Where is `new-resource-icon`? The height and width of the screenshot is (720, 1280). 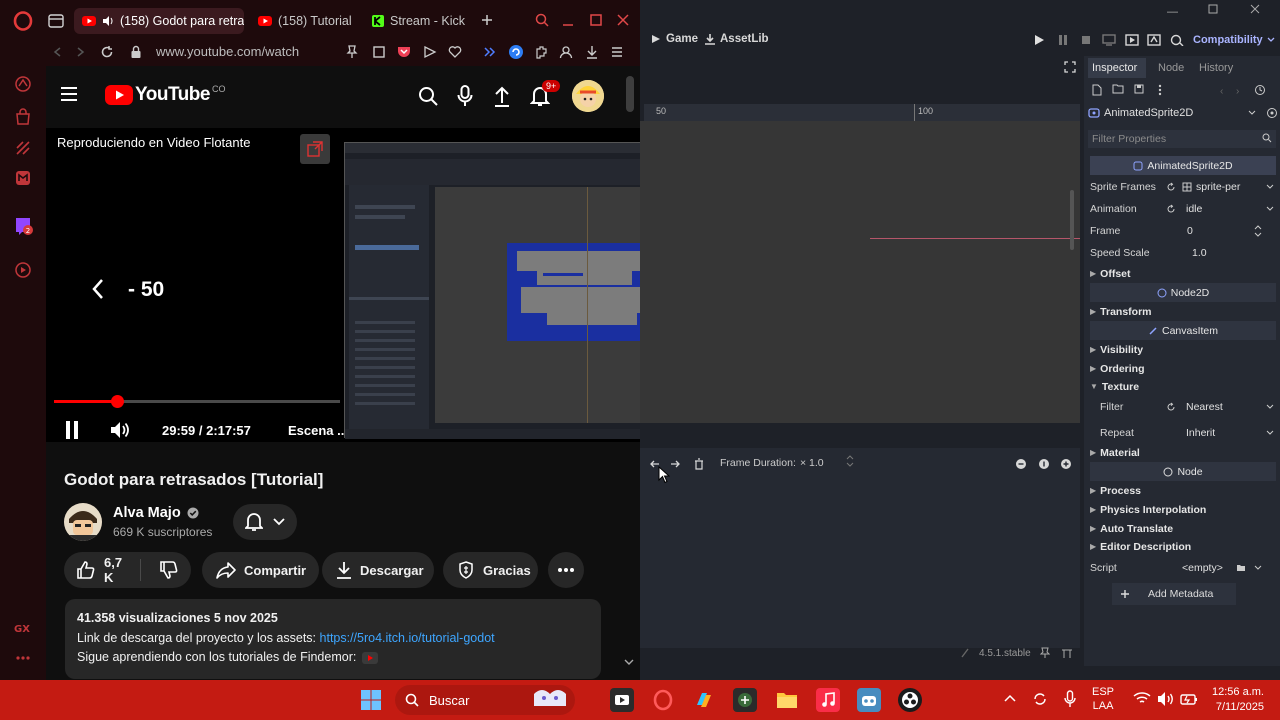 new-resource-icon is located at coordinates (1097, 90).